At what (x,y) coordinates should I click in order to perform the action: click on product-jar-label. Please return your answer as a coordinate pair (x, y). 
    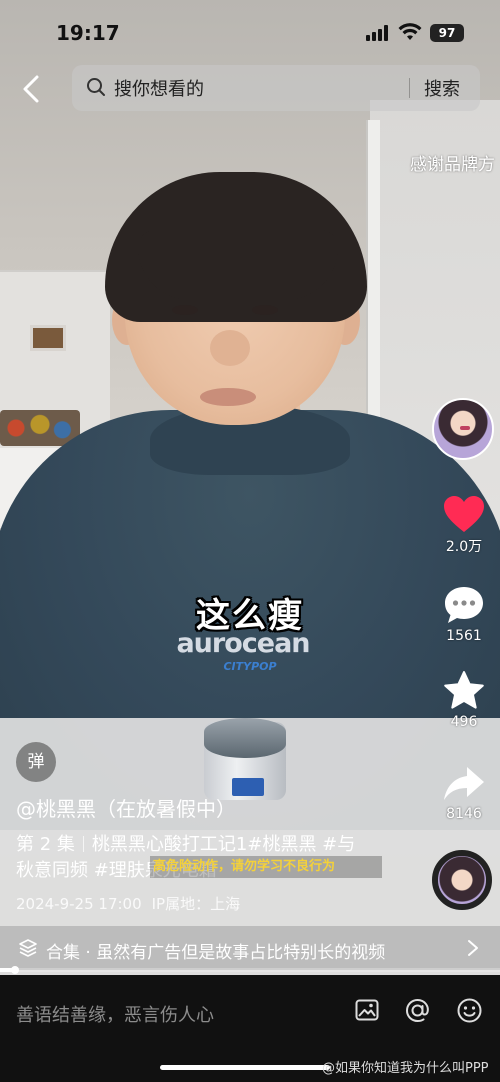
    Looking at the image, I should click on (248, 787).